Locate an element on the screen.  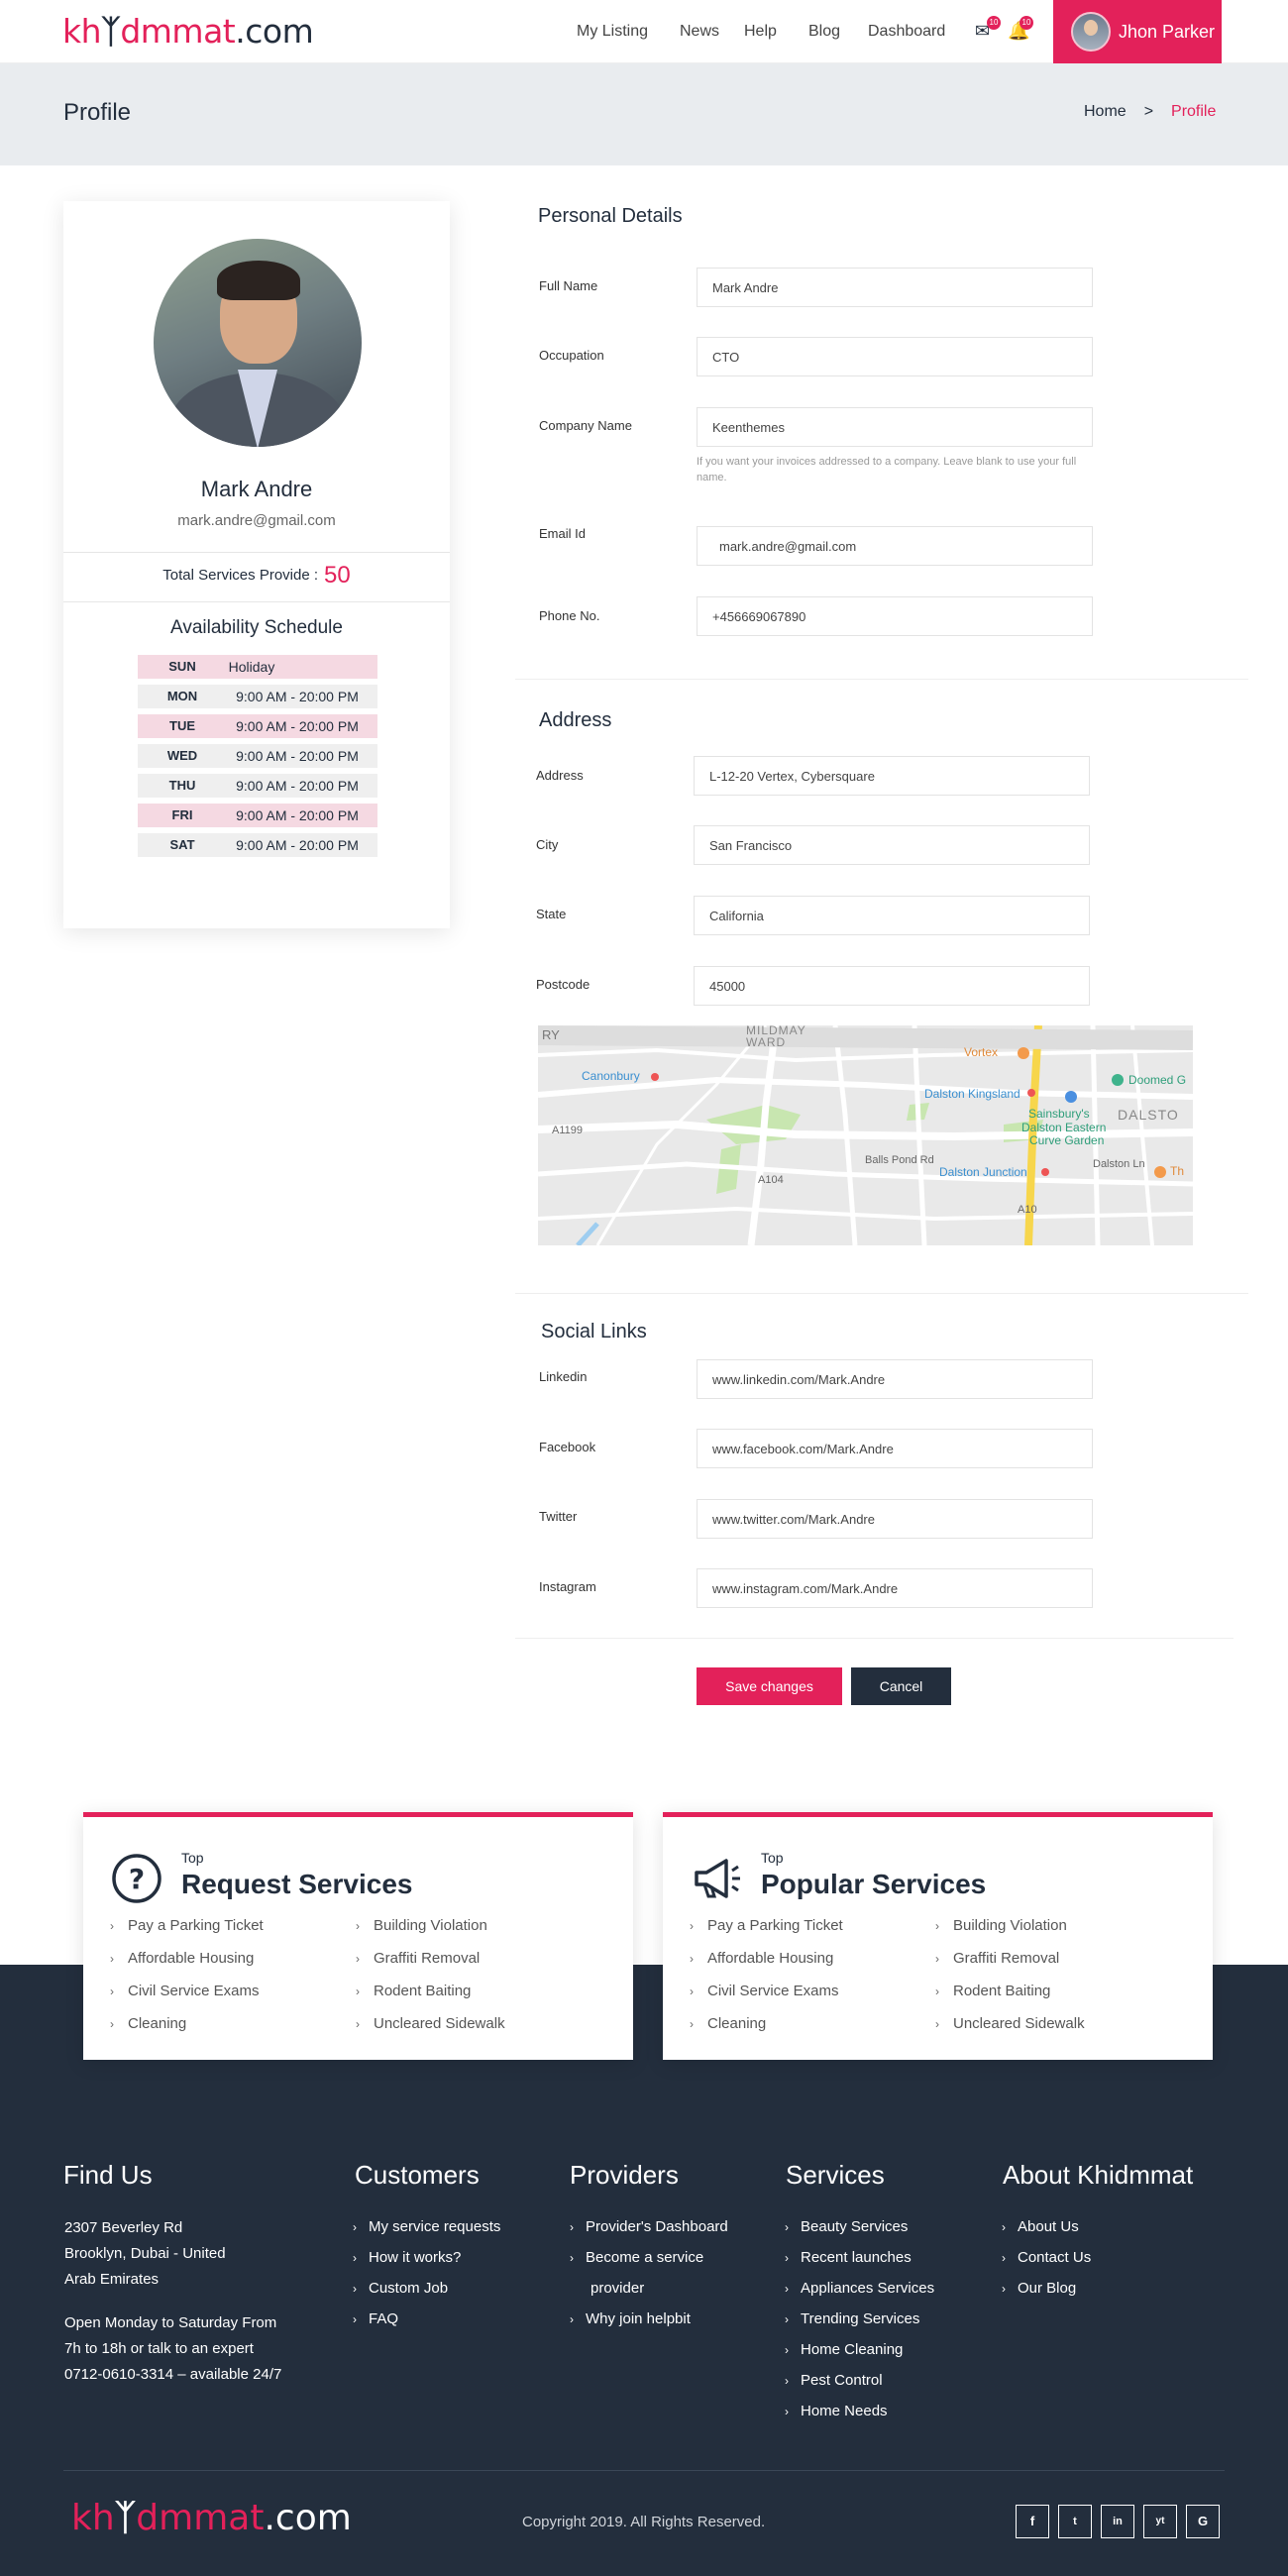
footer-link-continued: provider is located at coordinates (617, 2289).